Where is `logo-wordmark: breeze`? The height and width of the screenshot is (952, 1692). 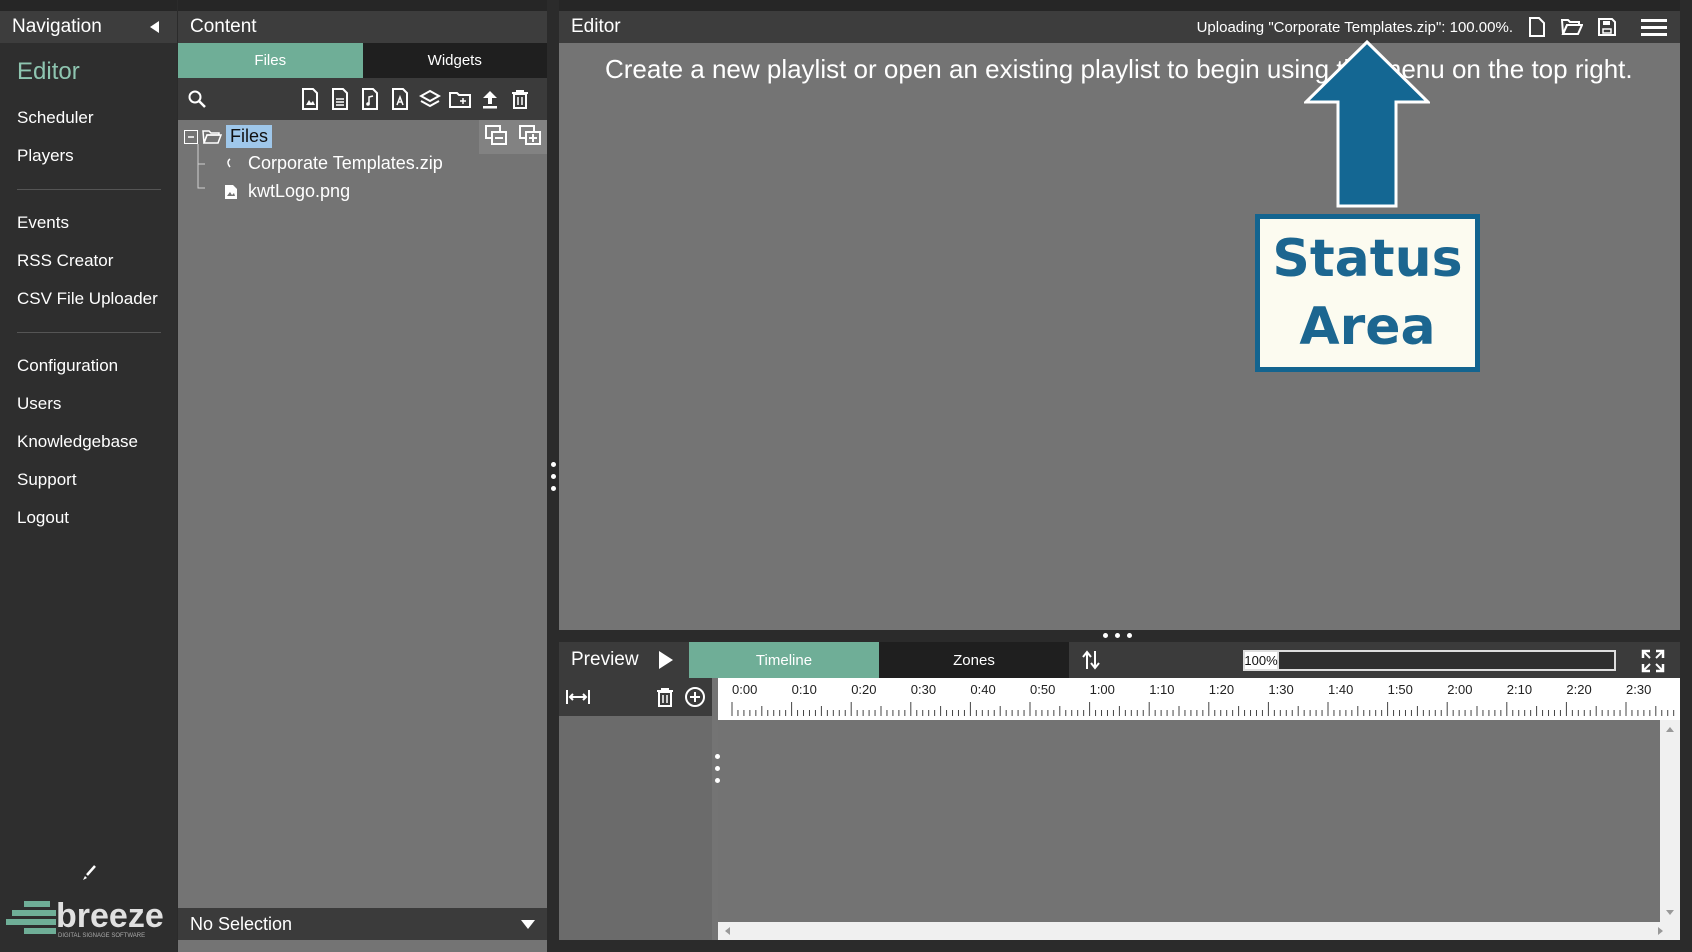 logo-wordmark: breeze is located at coordinates (110, 916).